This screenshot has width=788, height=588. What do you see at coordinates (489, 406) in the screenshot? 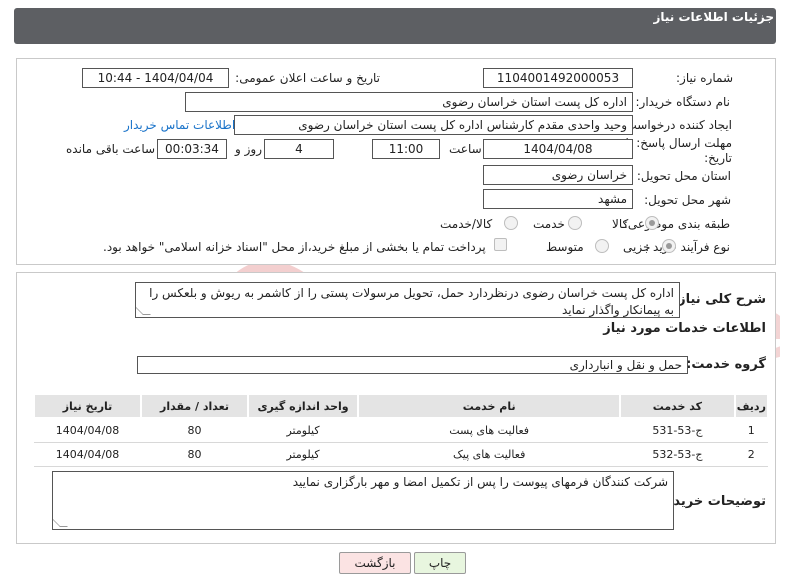
I see `col-service-name: نام خدمت` at bounding box center [489, 406].